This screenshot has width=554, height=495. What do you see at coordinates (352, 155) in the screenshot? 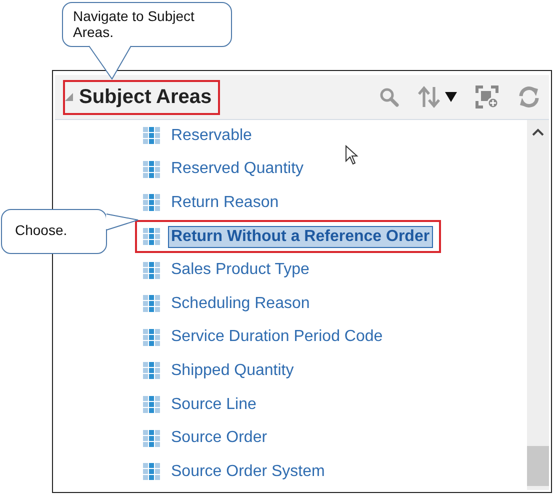
I see `cursor-icon` at bounding box center [352, 155].